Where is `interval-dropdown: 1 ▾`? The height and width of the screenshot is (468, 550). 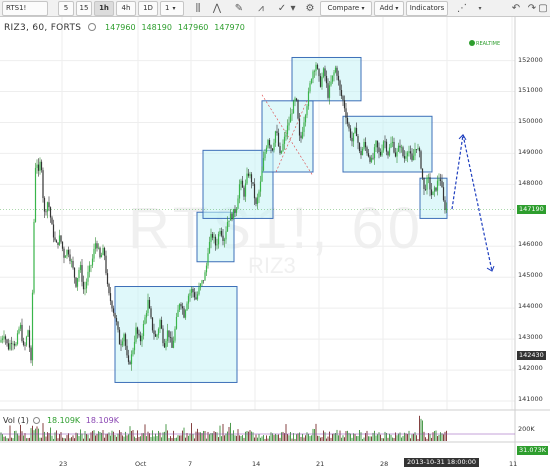 interval-dropdown: 1 ▾ is located at coordinates (172, 8).